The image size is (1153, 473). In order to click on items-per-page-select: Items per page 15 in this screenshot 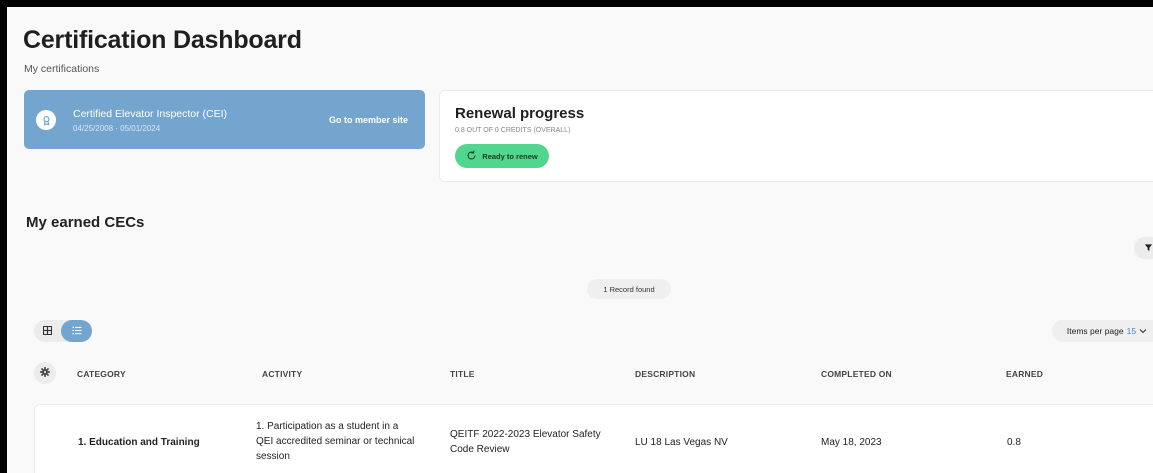, I will do `click(1102, 331)`.